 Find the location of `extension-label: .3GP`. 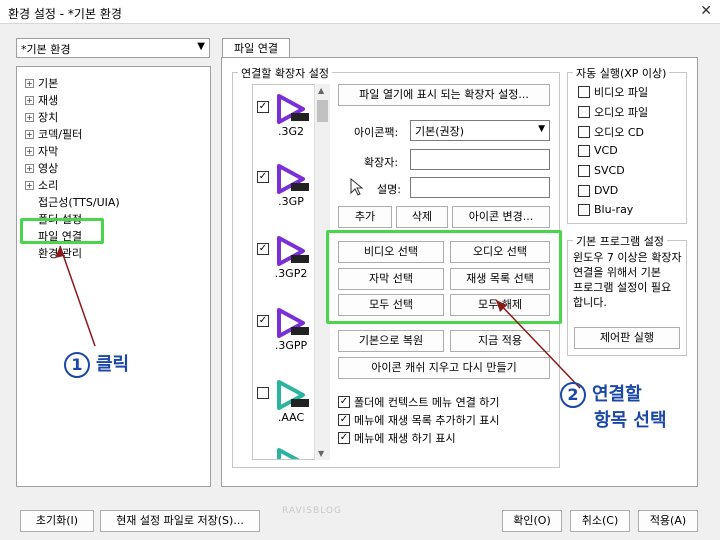

extension-label: .3GP is located at coordinates (291, 201).